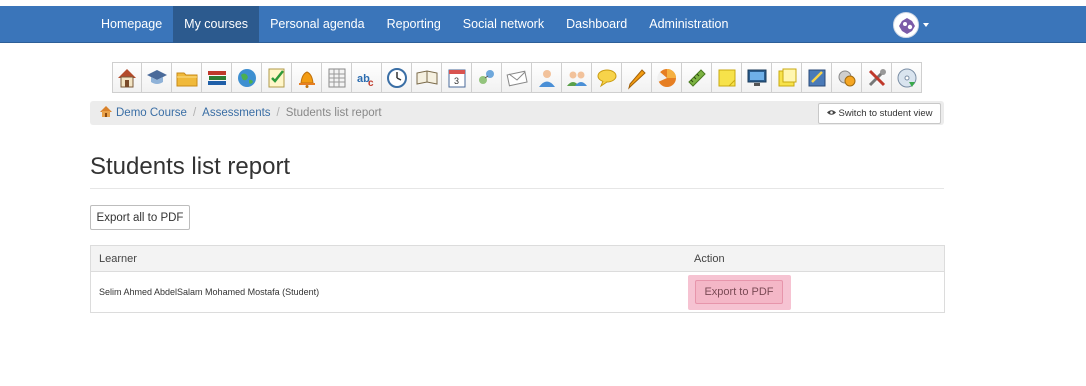 This screenshot has width=1086, height=386. What do you see at coordinates (217, 77) in the screenshot?
I see `books-icon` at bounding box center [217, 77].